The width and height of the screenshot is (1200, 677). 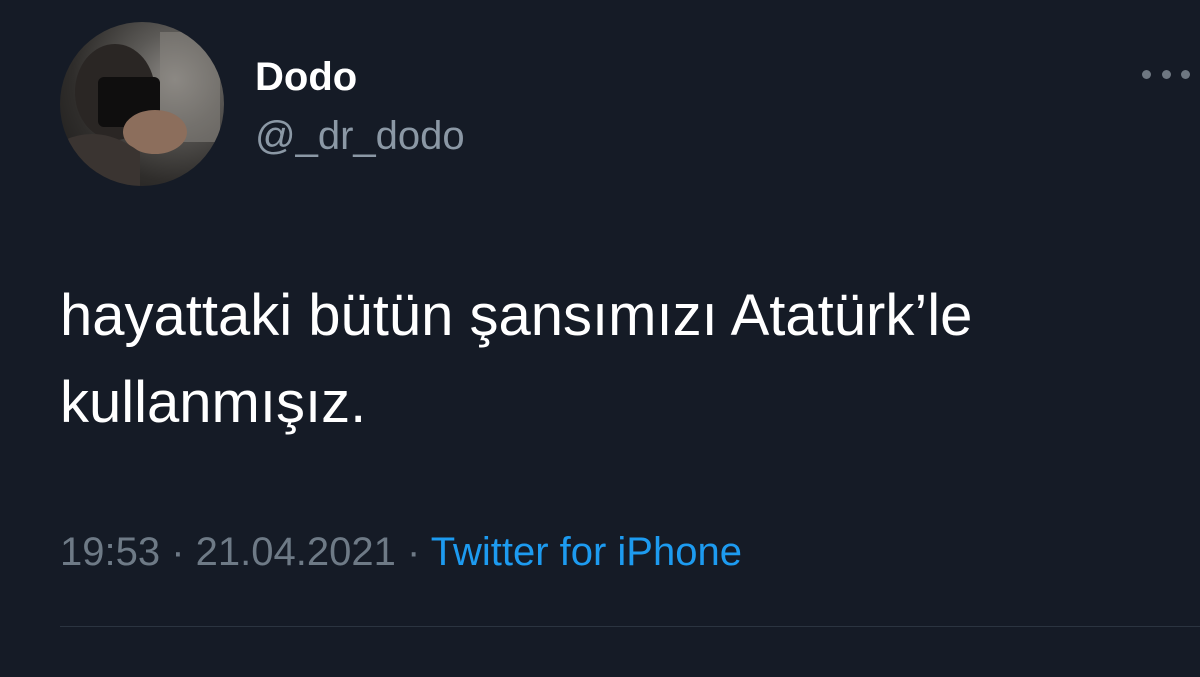 What do you see at coordinates (306, 77) in the screenshot?
I see `author-display-name: Dodo` at bounding box center [306, 77].